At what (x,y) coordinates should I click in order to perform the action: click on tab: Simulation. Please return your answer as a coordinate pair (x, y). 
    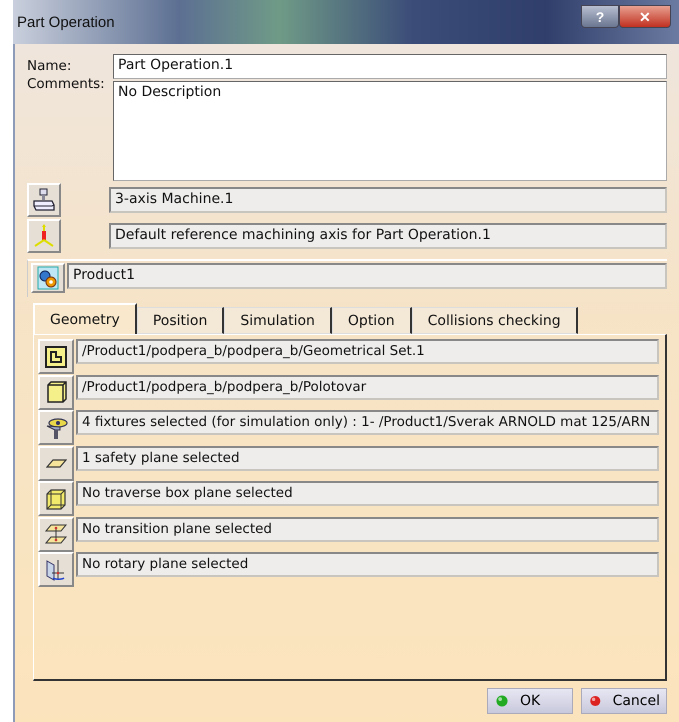
    Looking at the image, I should click on (278, 320).